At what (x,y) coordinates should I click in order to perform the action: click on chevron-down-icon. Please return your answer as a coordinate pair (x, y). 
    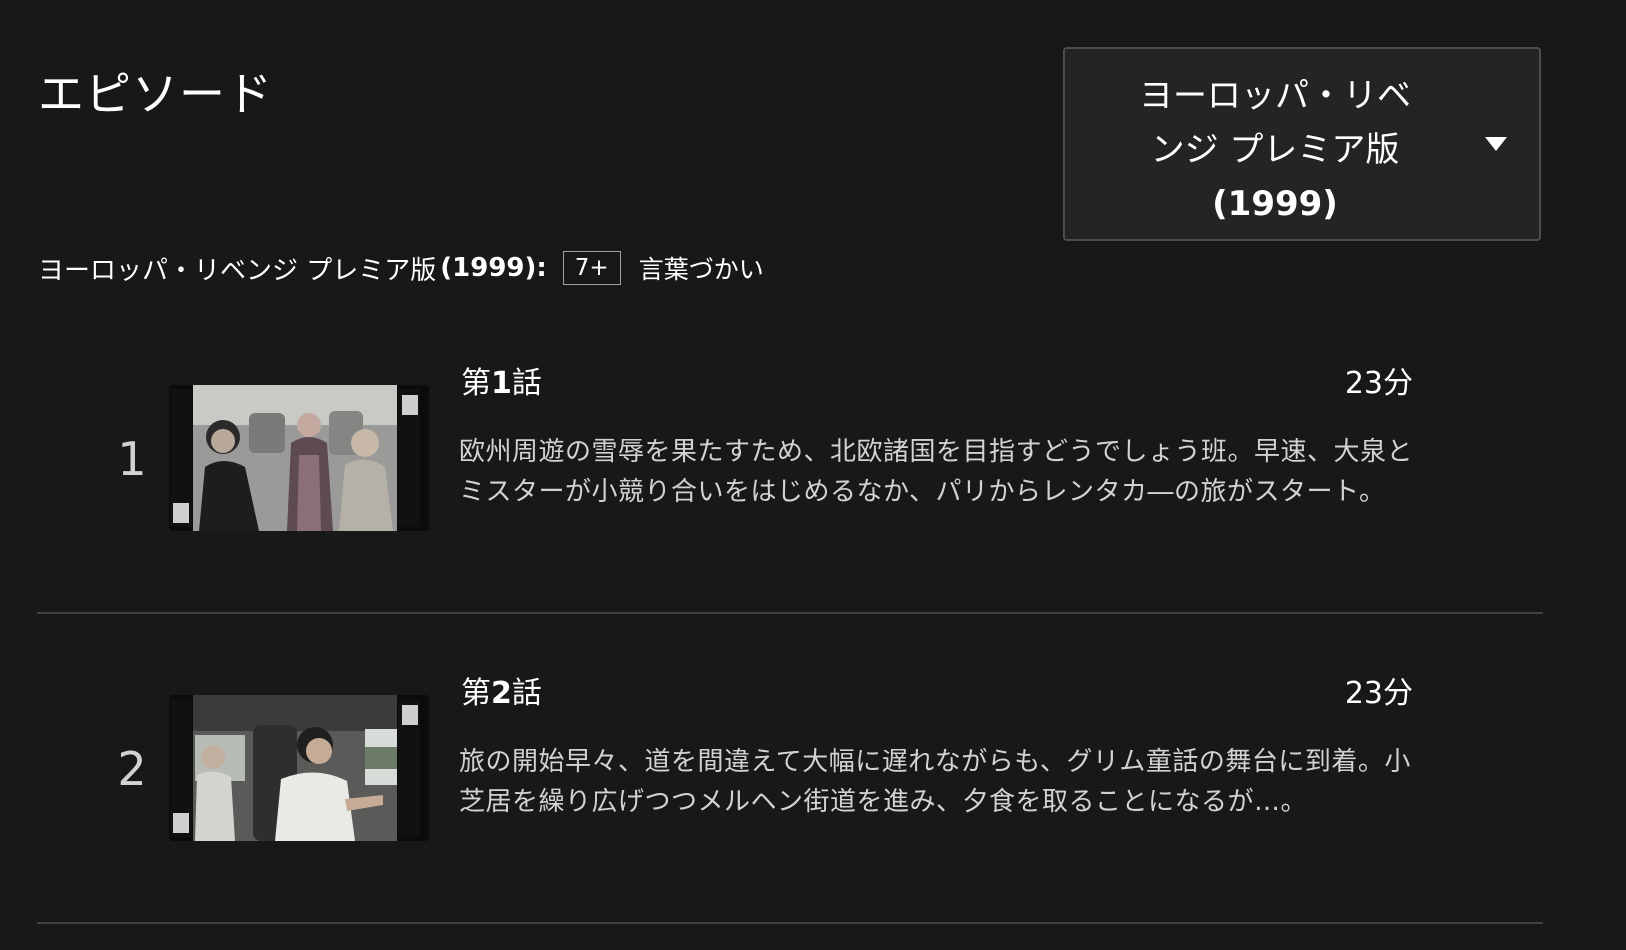
    Looking at the image, I should click on (1496, 144).